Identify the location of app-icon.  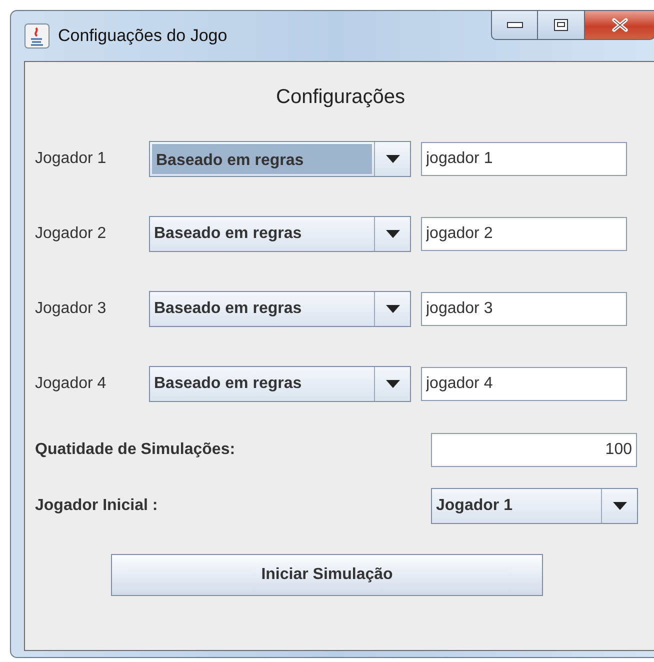
(37, 36).